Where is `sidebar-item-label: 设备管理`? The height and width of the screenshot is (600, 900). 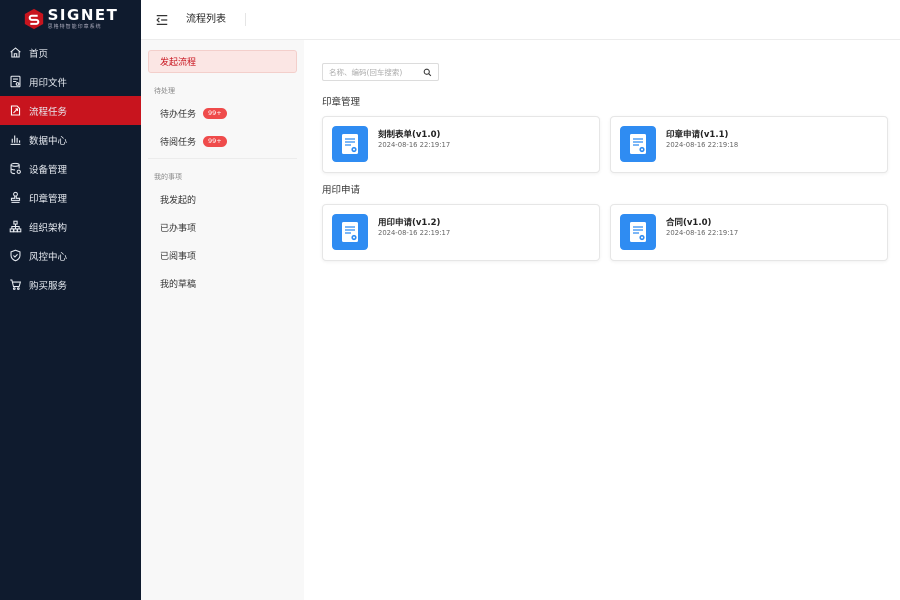 sidebar-item-label: 设备管理 is located at coordinates (48, 170).